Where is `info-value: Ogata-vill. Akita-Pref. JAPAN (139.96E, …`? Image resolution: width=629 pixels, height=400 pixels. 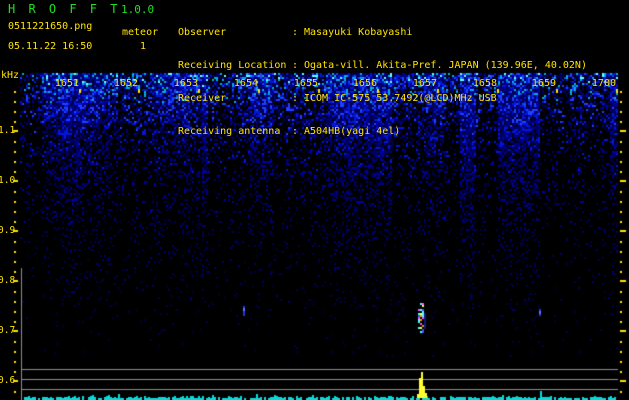 info-value: Ogata-vill. Akita-Pref. JAPAN (139.96E, … is located at coordinates (445, 65).